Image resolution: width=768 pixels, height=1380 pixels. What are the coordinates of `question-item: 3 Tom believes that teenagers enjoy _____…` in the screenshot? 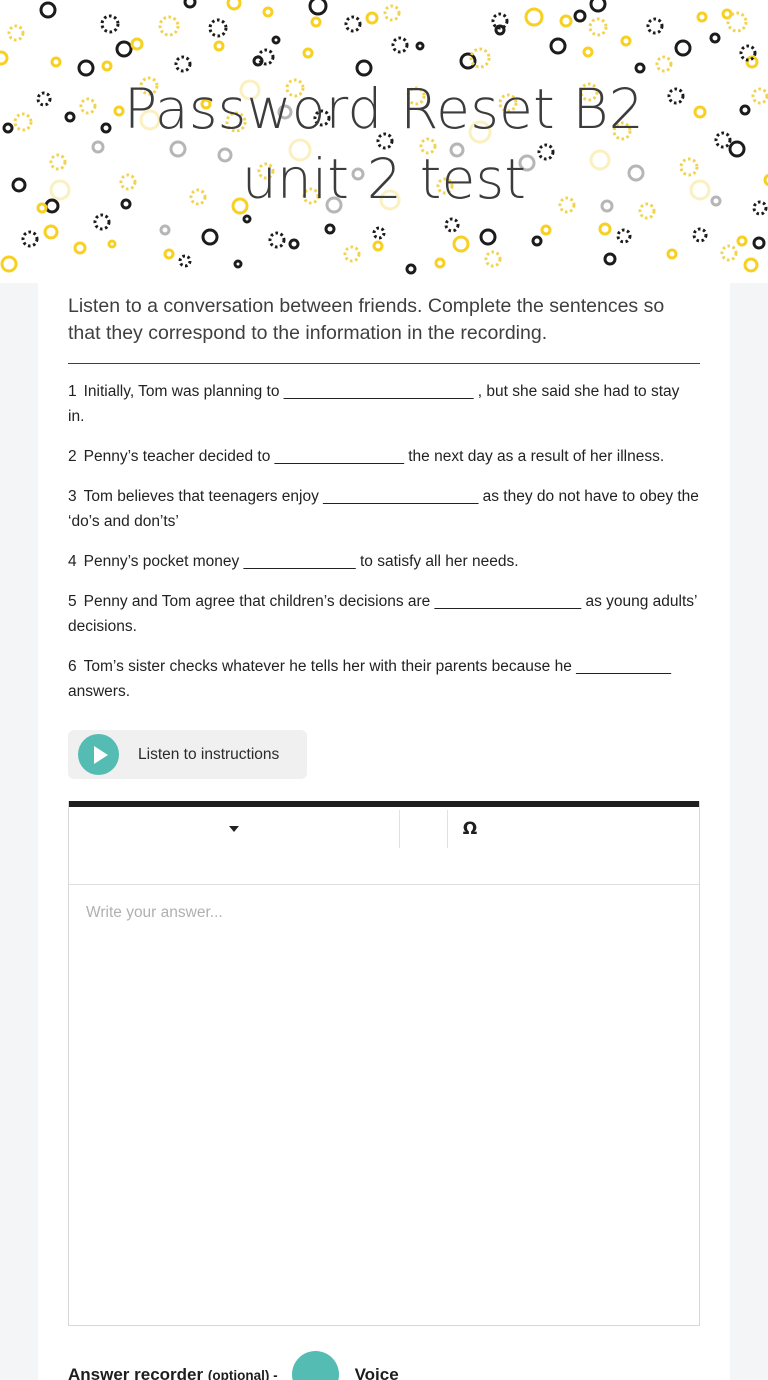 It's located at (384, 509).